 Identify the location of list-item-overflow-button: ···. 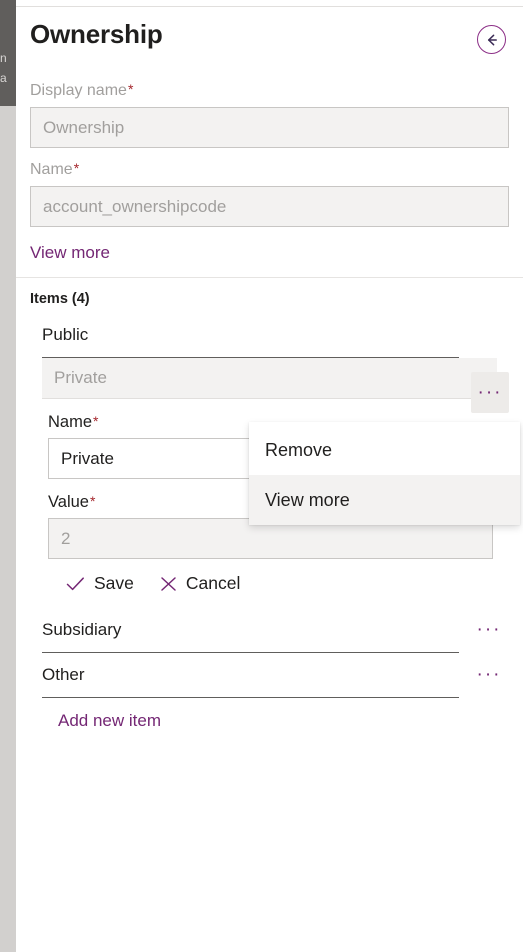
(490, 392).